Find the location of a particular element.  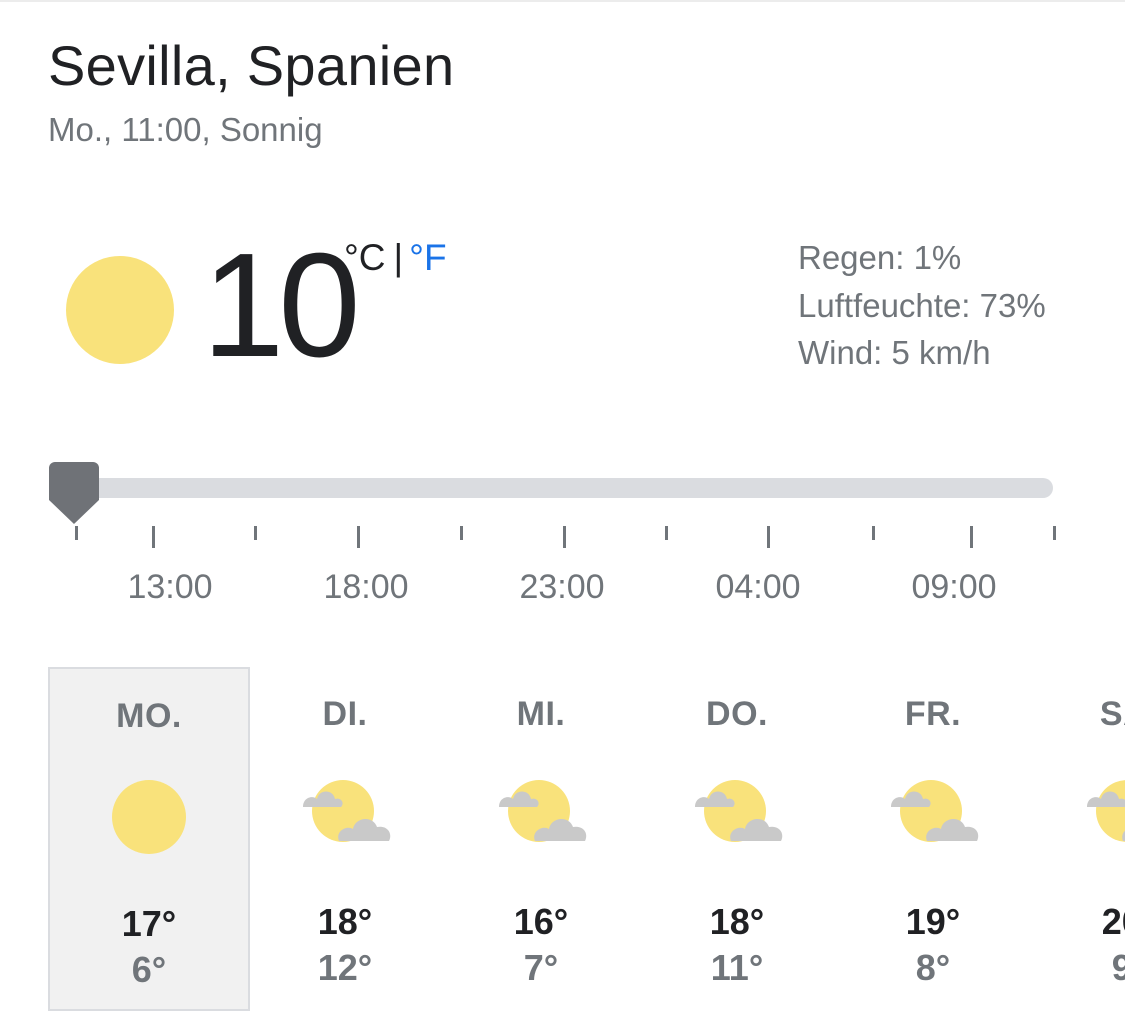

day-name: DO. is located at coordinates (737, 714).